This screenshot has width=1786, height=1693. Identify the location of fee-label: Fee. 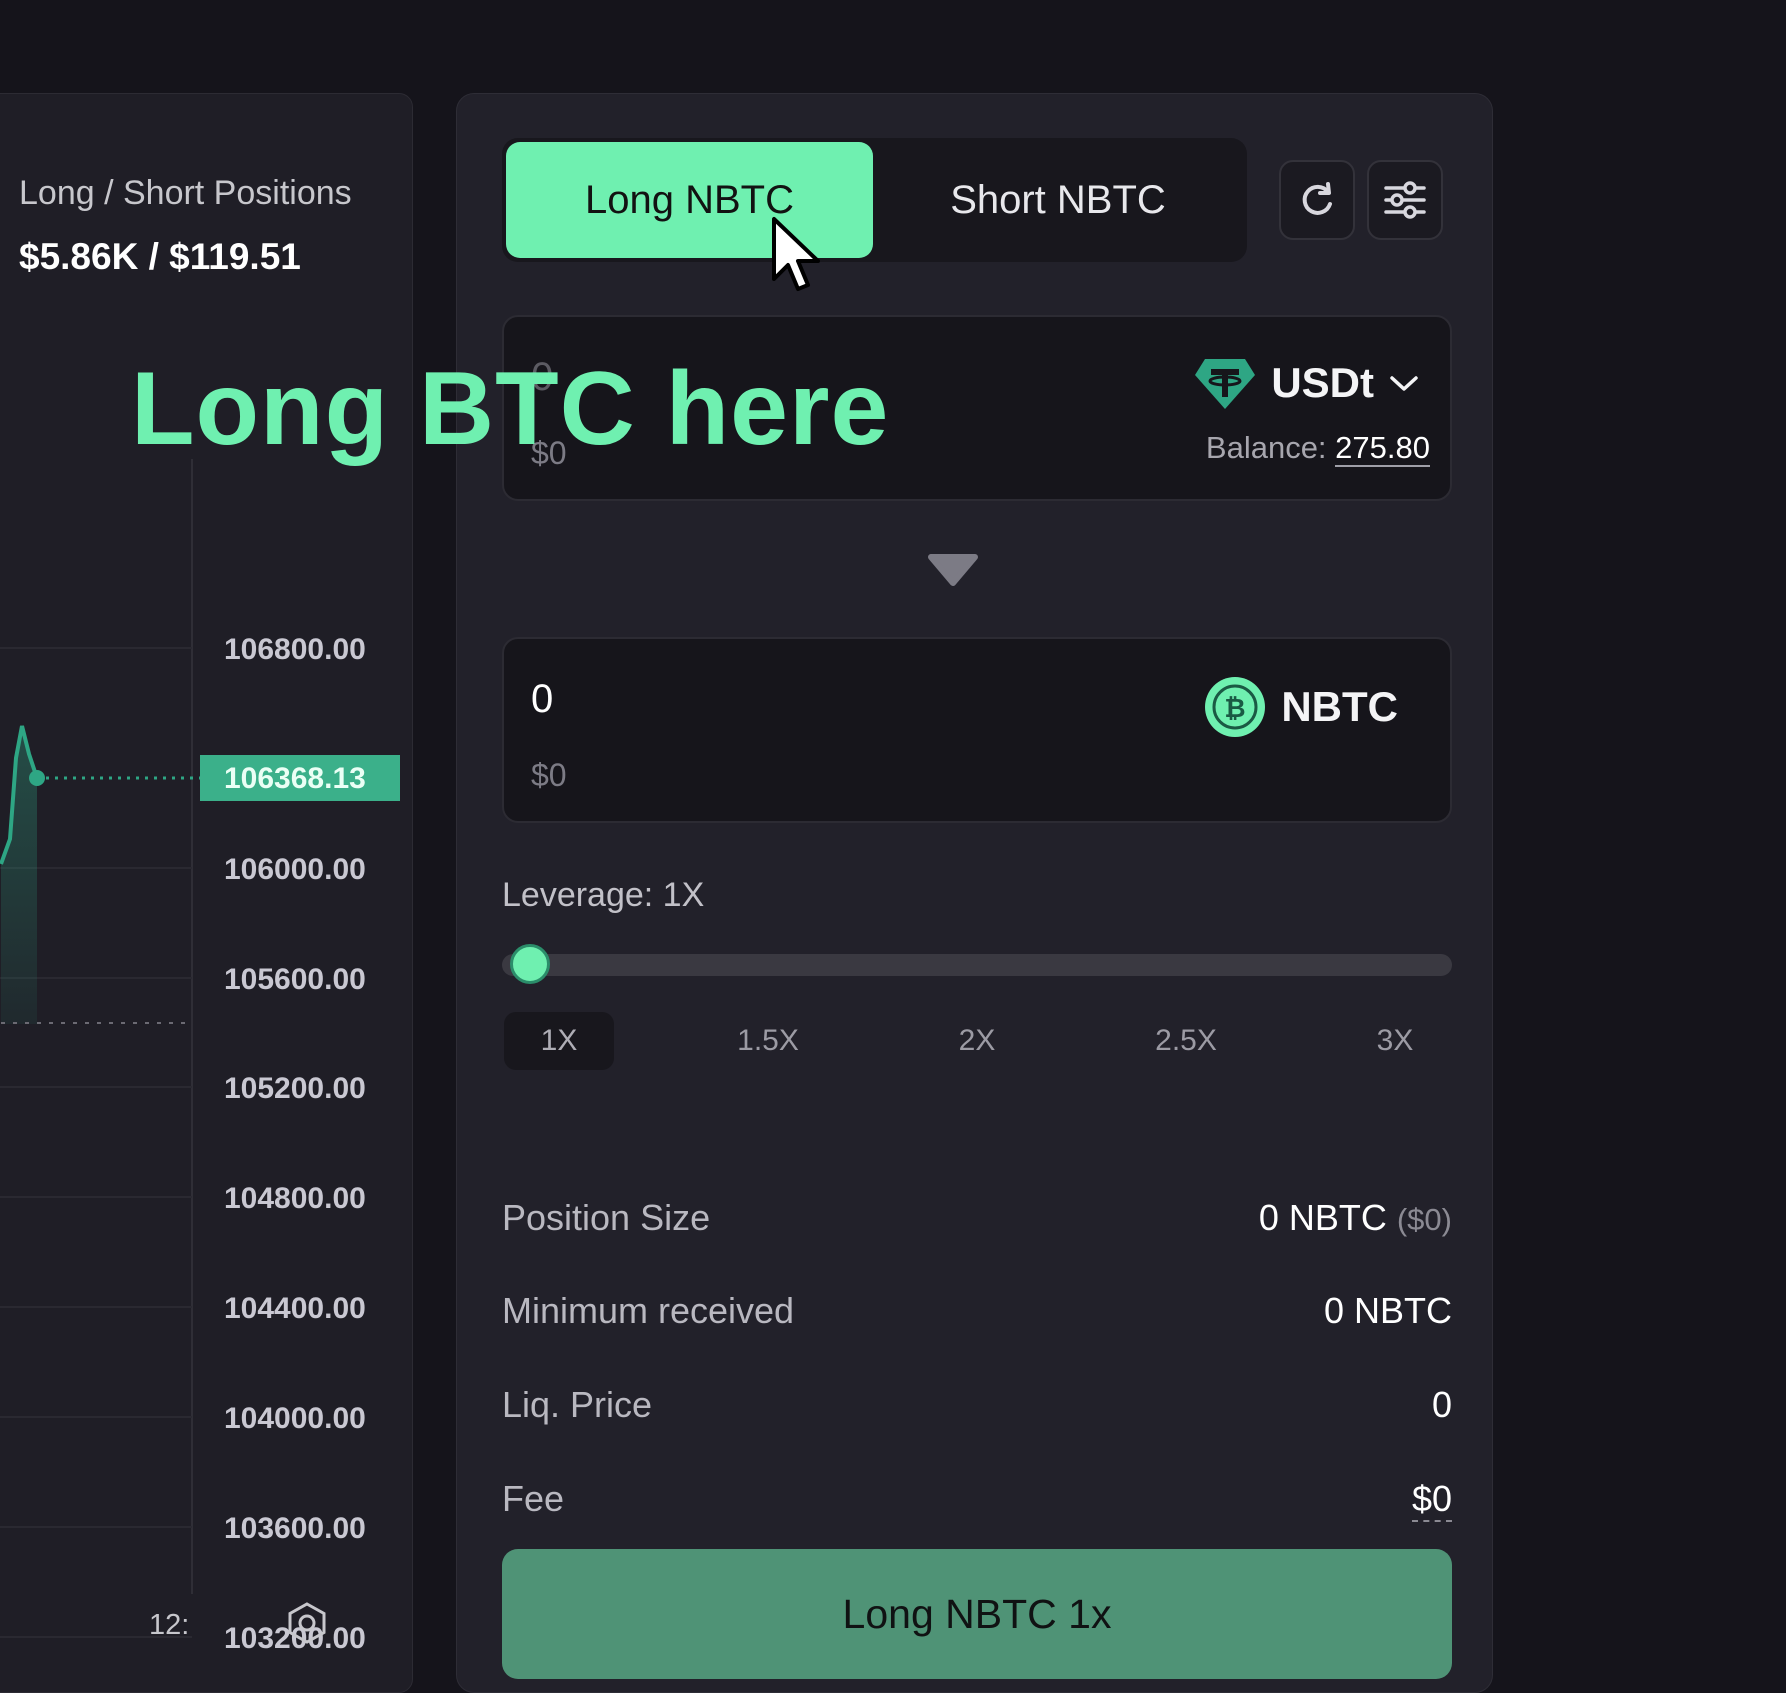
(533, 1498).